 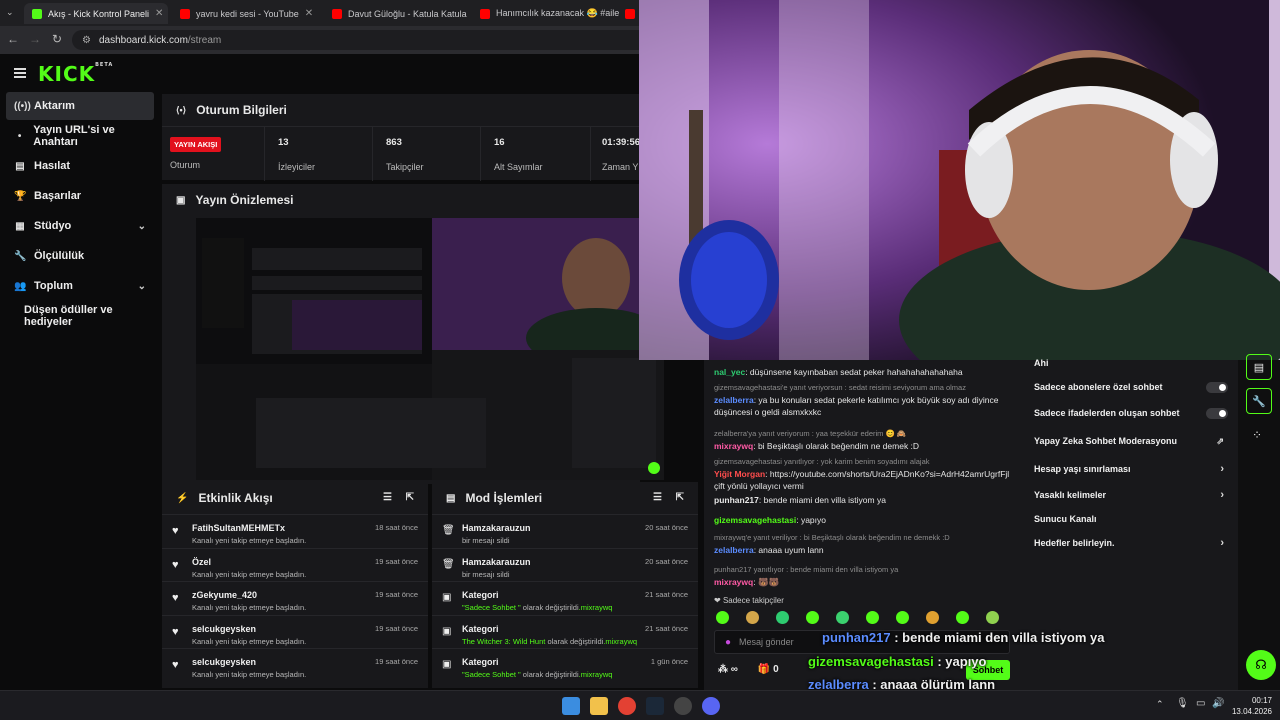 What do you see at coordinates (80, 226) in the screenshot?
I see `sidebar-item-5: ▦ Stüdyo ⌄` at bounding box center [80, 226].